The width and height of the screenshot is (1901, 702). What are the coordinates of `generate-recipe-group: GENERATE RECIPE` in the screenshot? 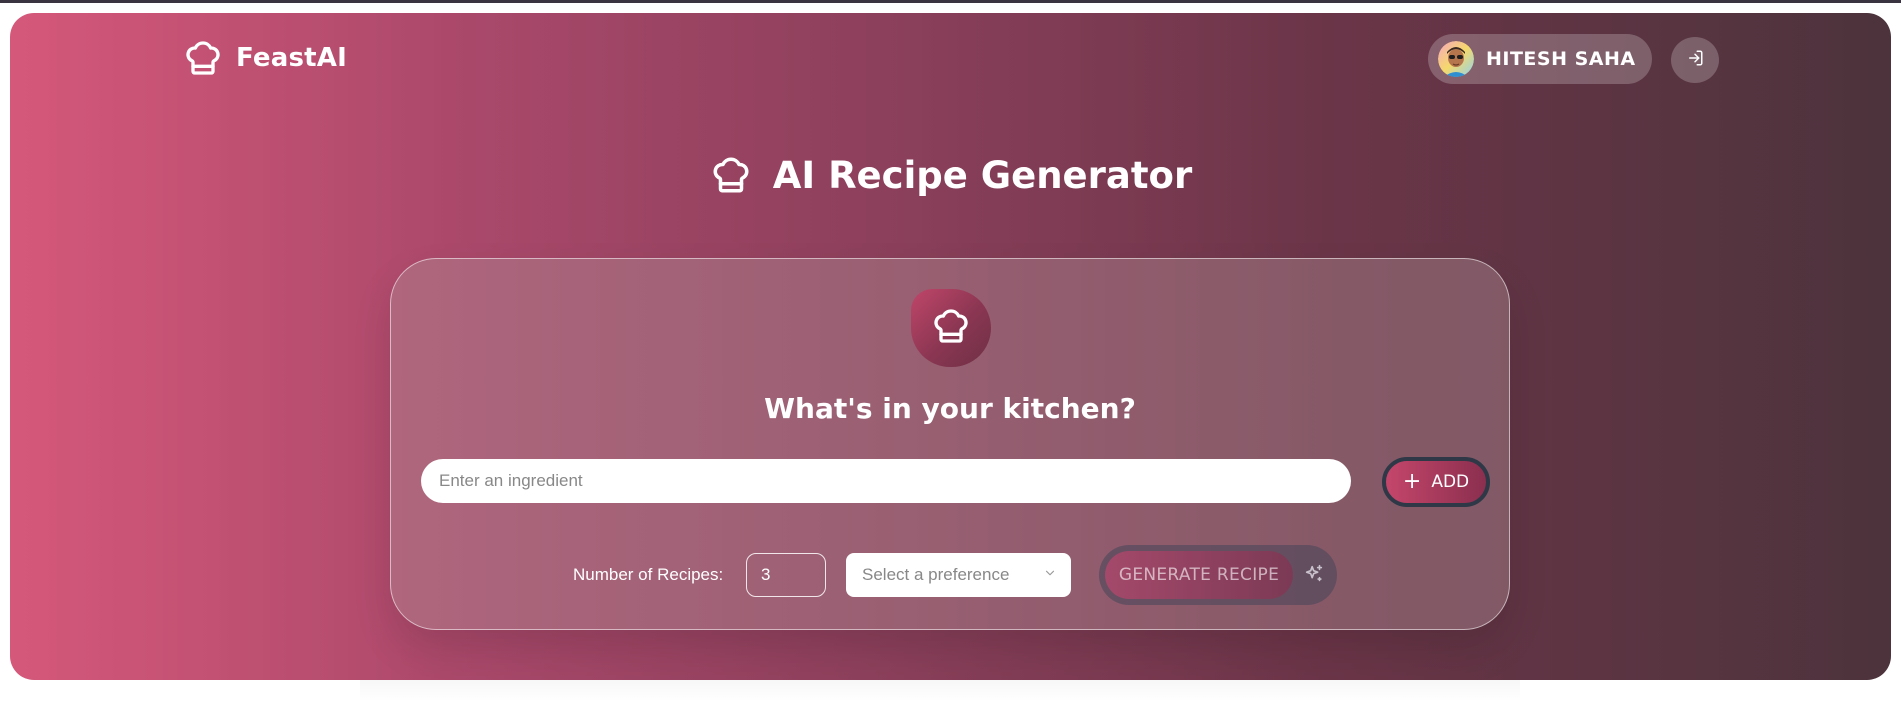 It's located at (1218, 575).